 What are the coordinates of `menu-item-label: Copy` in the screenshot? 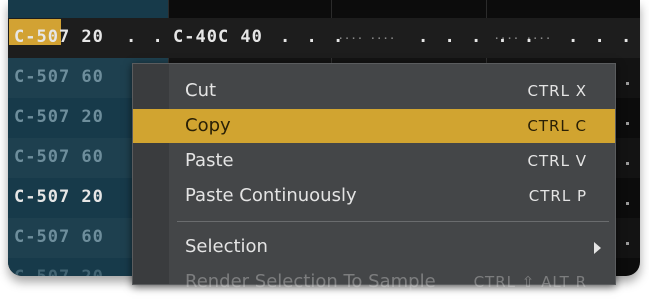 It's located at (208, 125).